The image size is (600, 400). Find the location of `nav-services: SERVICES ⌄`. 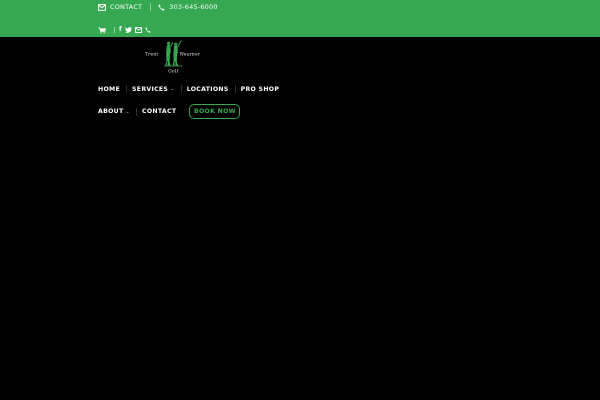

nav-services: SERVICES ⌄ is located at coordinates (153, 89).